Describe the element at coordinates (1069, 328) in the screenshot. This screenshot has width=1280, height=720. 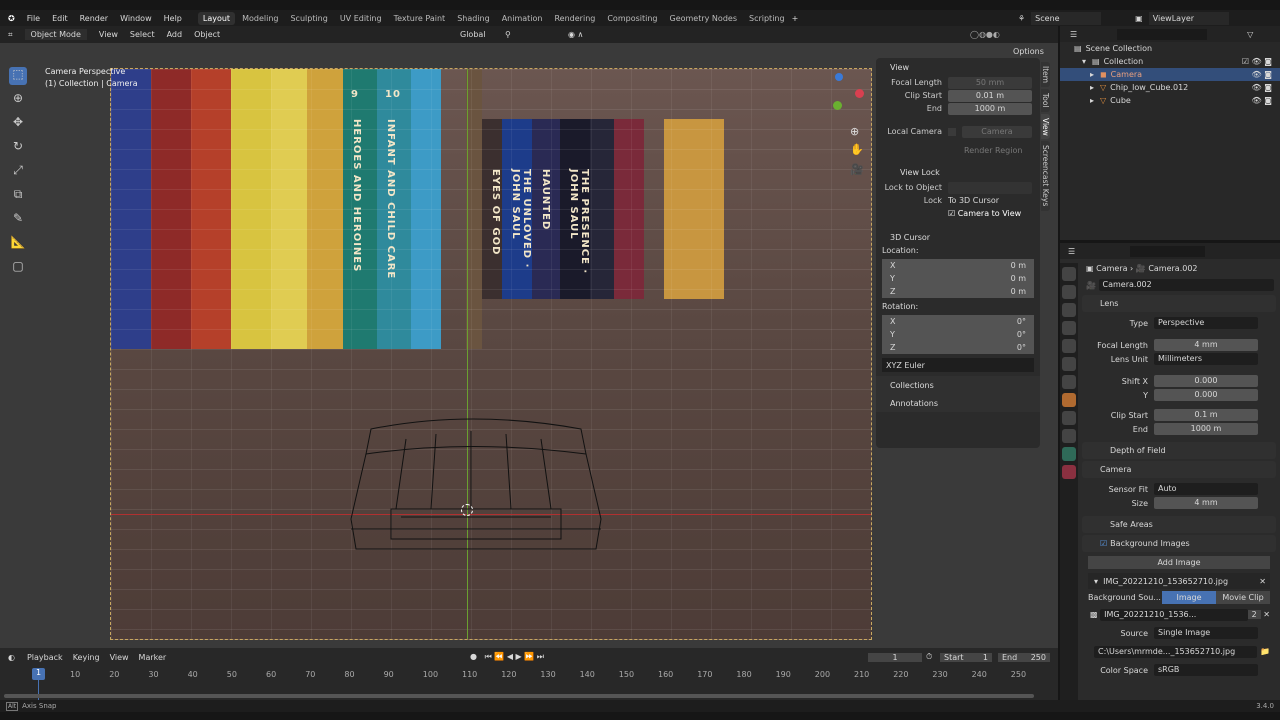
I see `view-layer-tab-icon` at that location.